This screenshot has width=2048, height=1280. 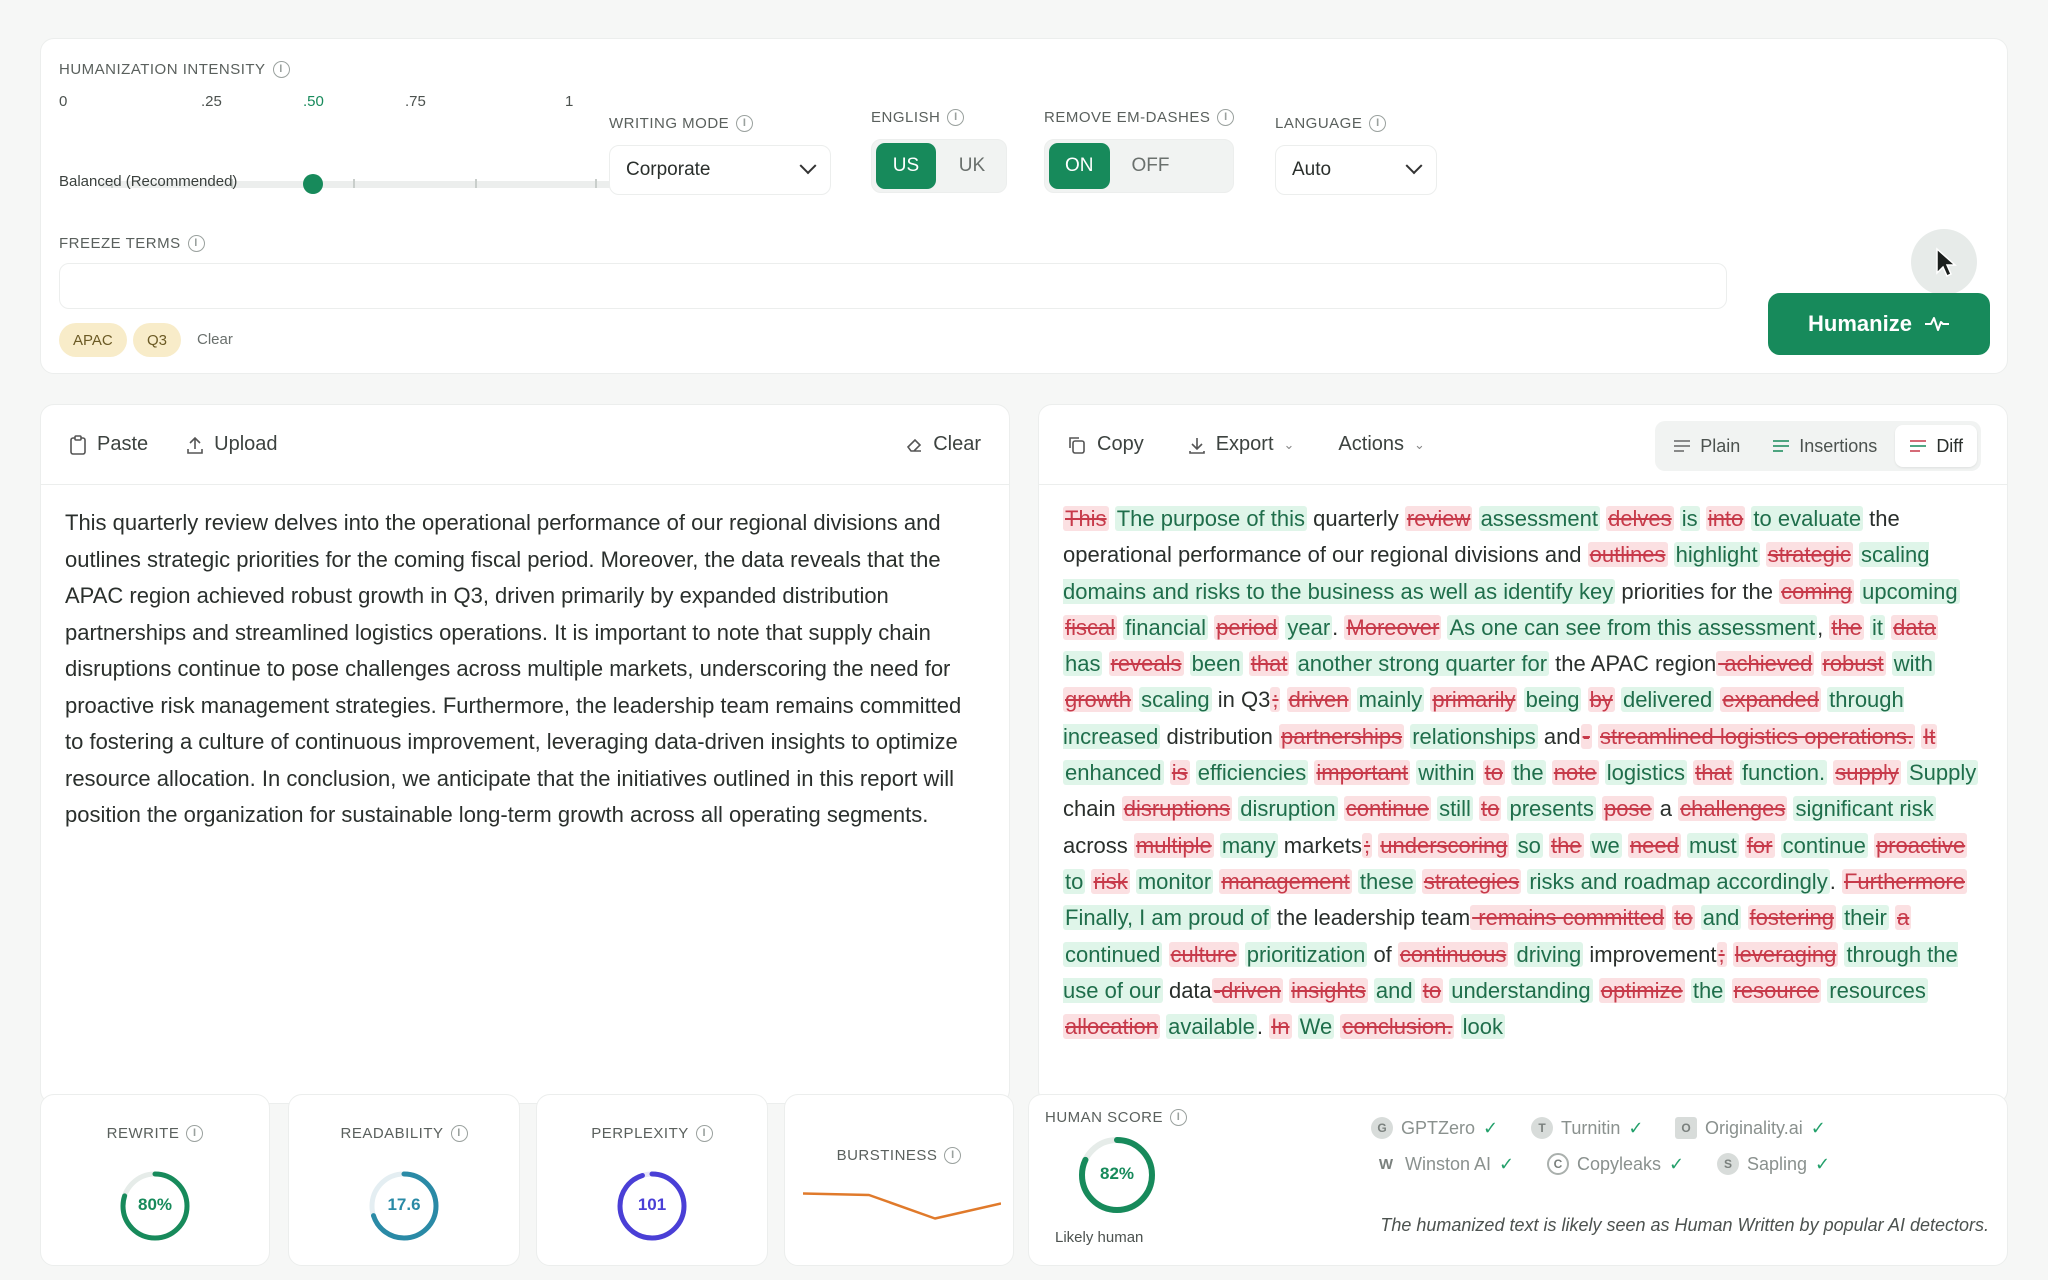 I want to click on human-score-label: HUMAN SCORE i, so click(x=1116, y=1117).